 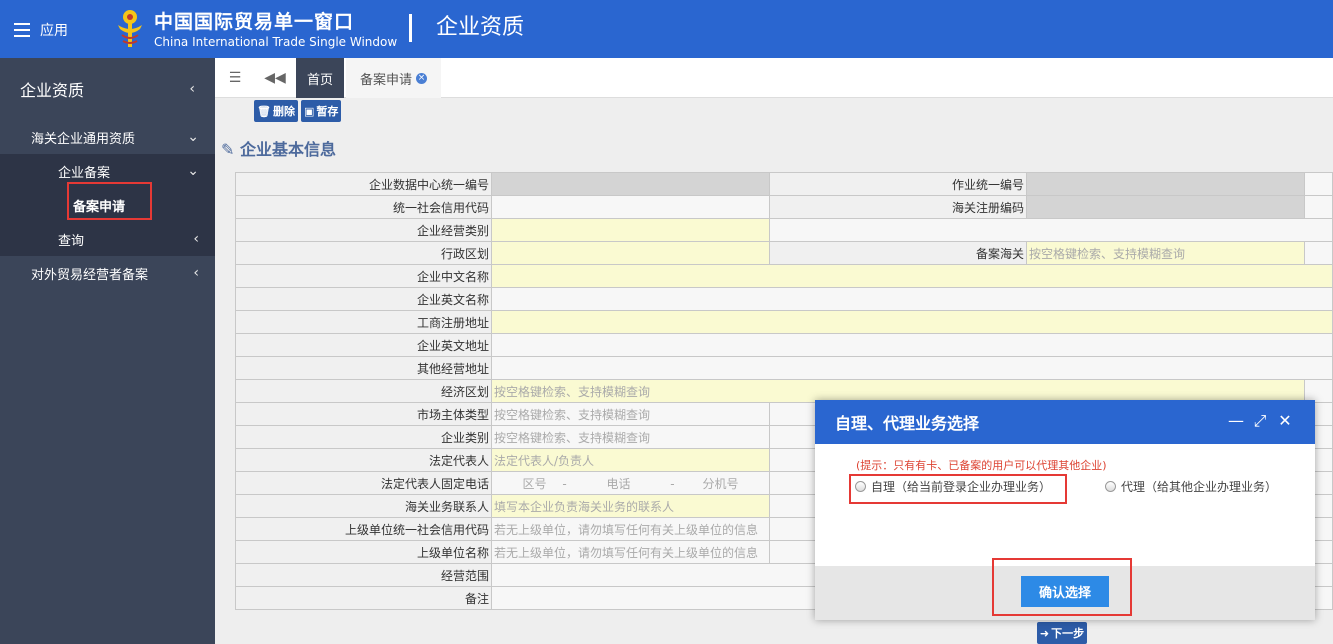 What do you see at coordinates (630, 460) in the screenshot?
I see `form-field: 法定代表人/负责人` at bounding box center [630, 460].